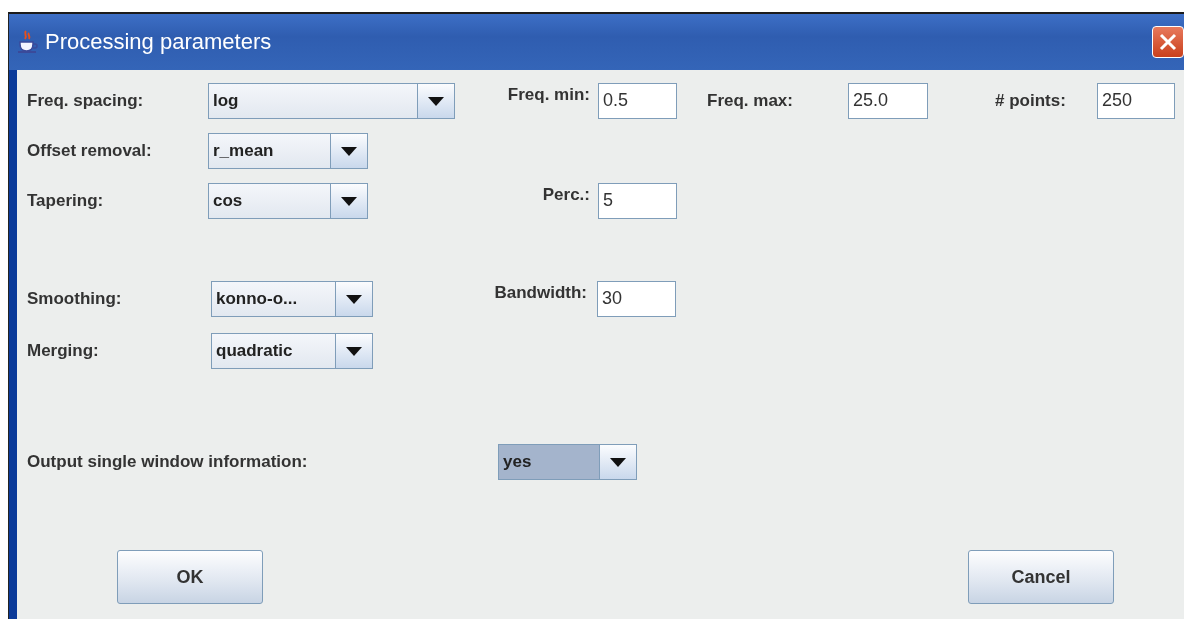 Image resolution: width=1184 pixels, height=619 pixels. I want to click on field-label: Freq. min:, so click(548, 95).